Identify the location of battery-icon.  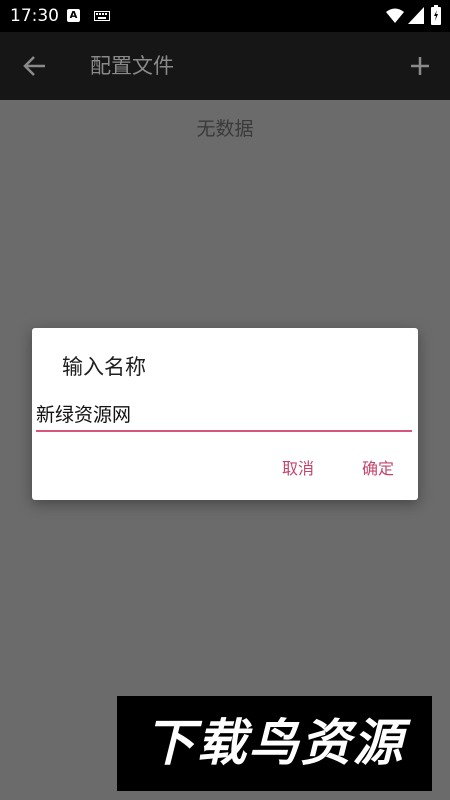
(436, 15).